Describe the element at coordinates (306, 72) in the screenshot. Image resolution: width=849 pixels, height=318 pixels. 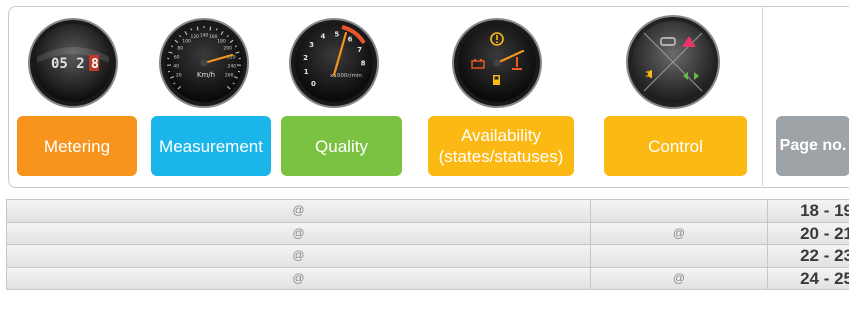
I see `tachometer-tick-label: 1` at that location.